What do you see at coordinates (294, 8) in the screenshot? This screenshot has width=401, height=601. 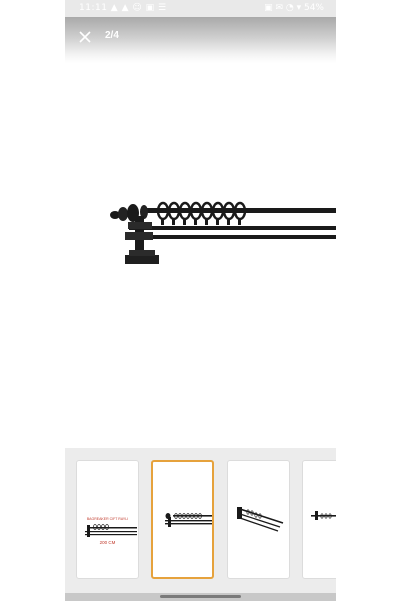 I see `status-icons: ▣ ✉ ◔ ▾ 54%` at bounding box center [294, 8].